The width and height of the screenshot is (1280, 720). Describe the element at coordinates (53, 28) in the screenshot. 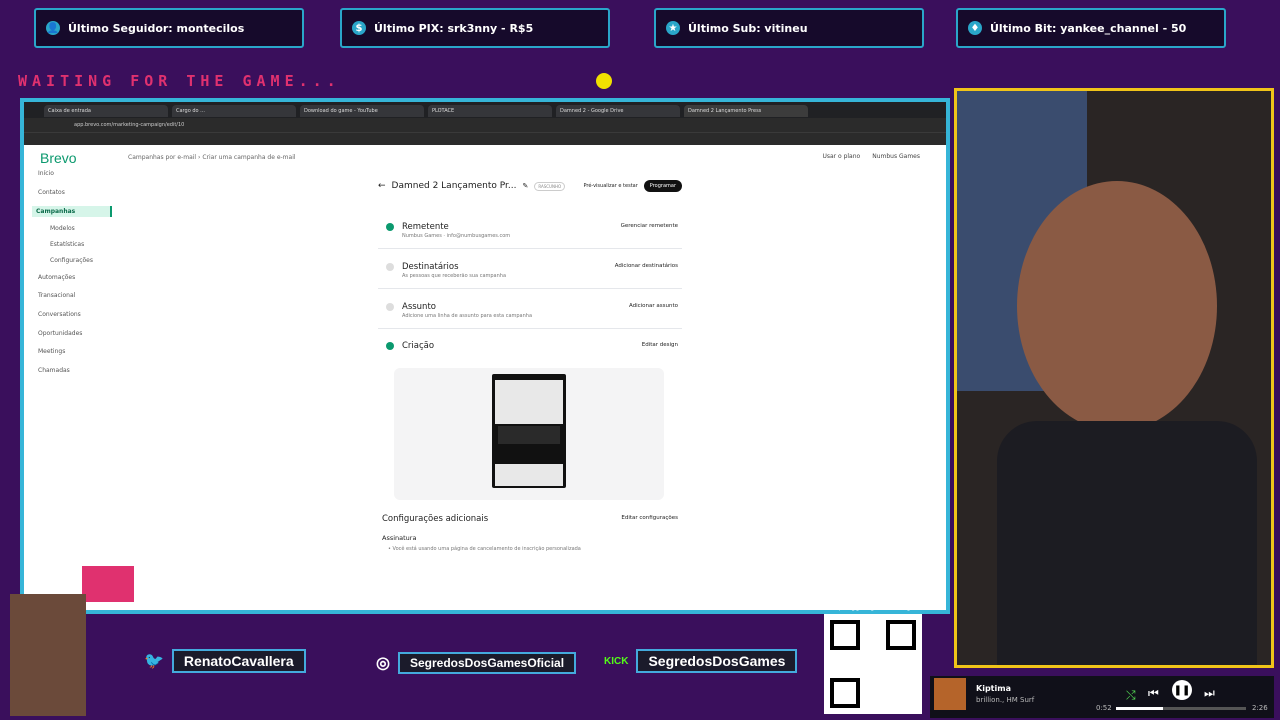

I see `user-icon: 👤` at that location.